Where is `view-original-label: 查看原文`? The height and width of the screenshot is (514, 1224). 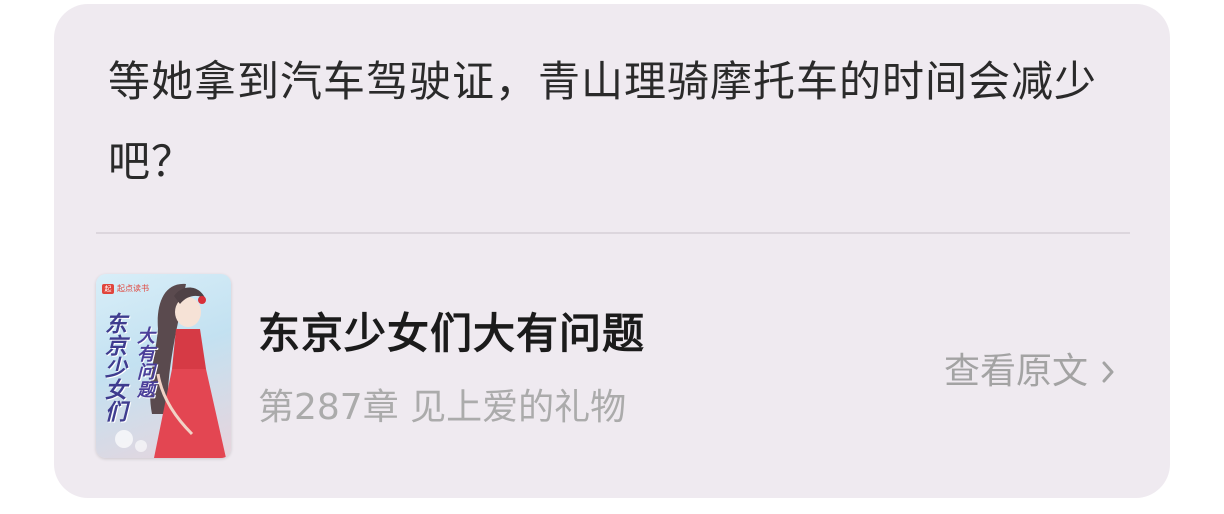
view-original-label: 查看原文 is located at coordinates (1015, 371).